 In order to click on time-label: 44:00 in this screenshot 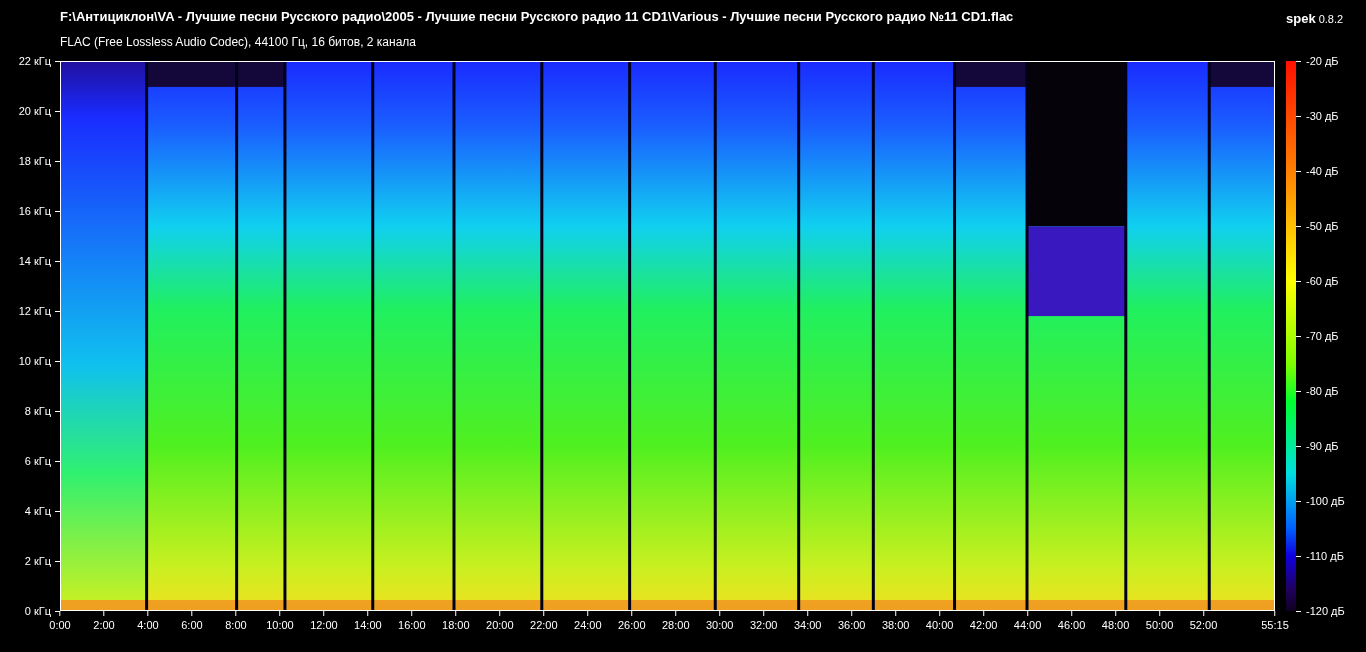, I will do `click(1027, 625)`.